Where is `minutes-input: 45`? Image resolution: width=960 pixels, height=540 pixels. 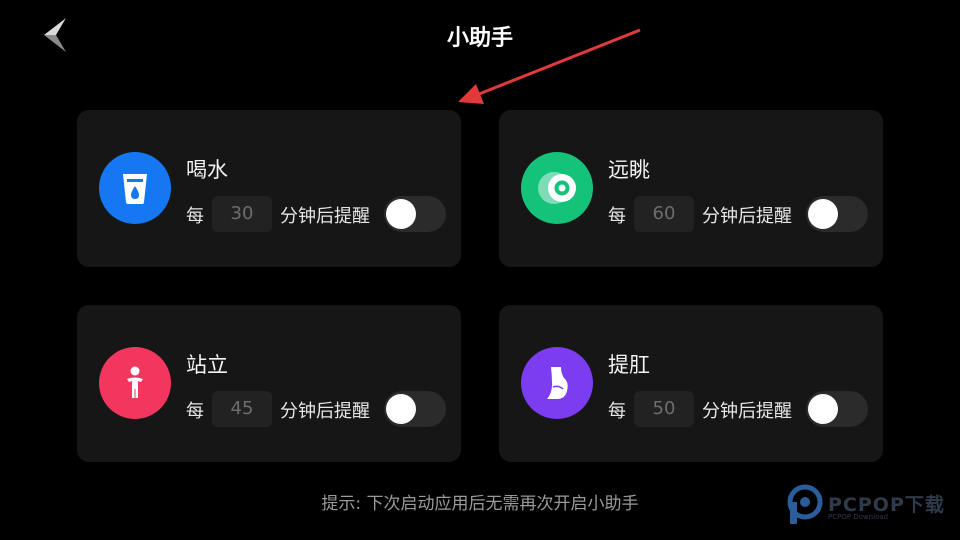
minutes-input: 45 is located at coordinates (242, 409).